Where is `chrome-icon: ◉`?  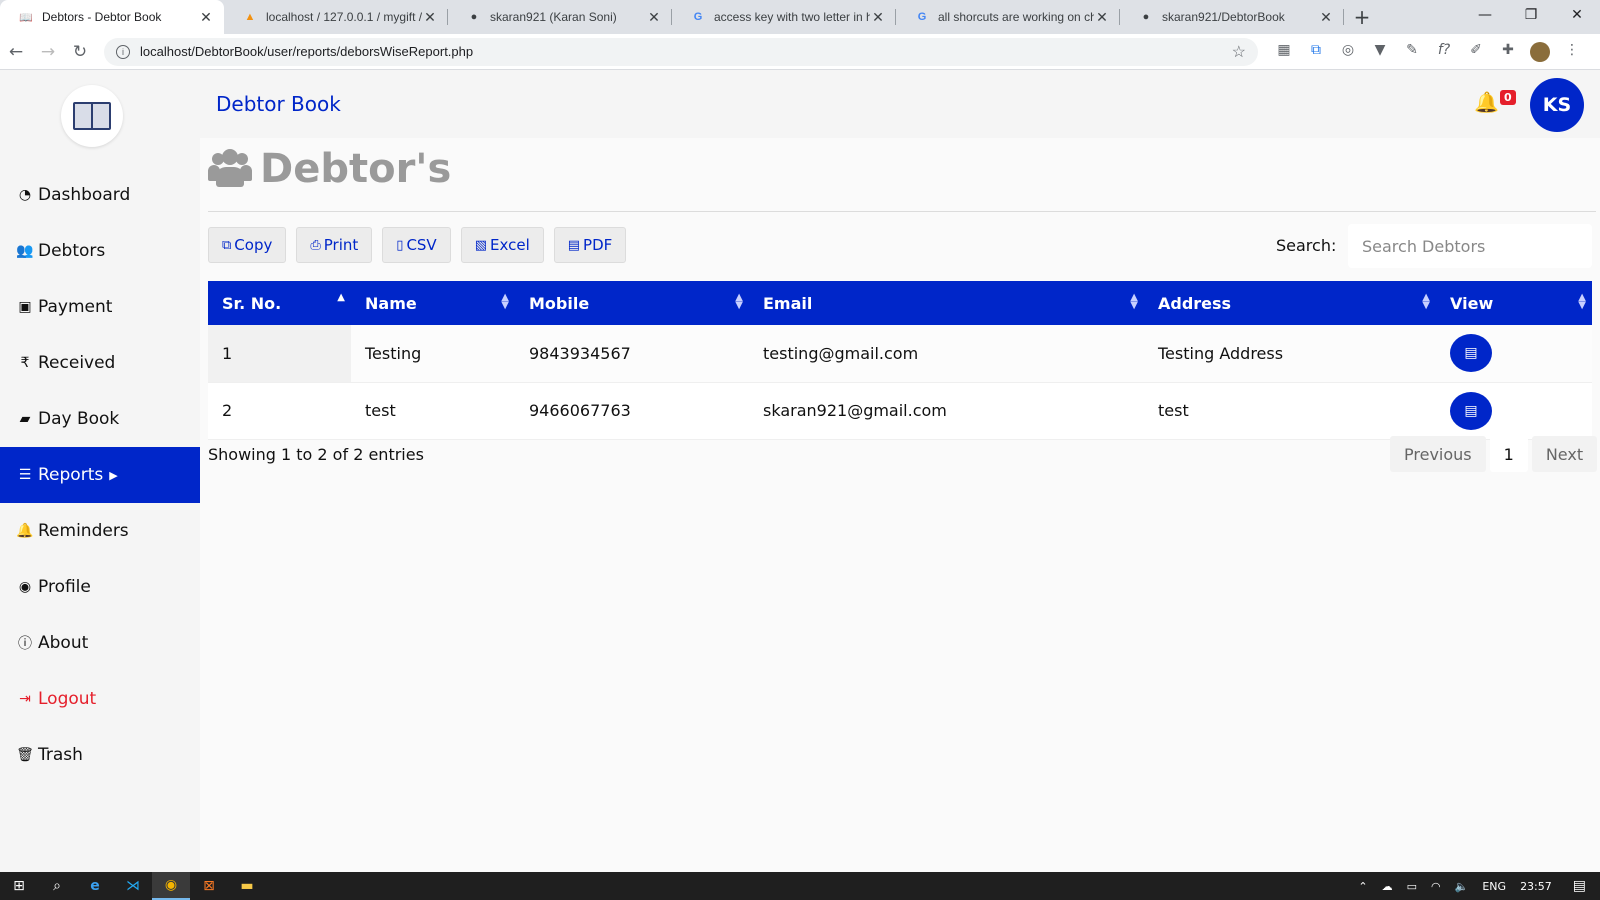
chrome-icon: ◉ is located at coordinates (171, 886).